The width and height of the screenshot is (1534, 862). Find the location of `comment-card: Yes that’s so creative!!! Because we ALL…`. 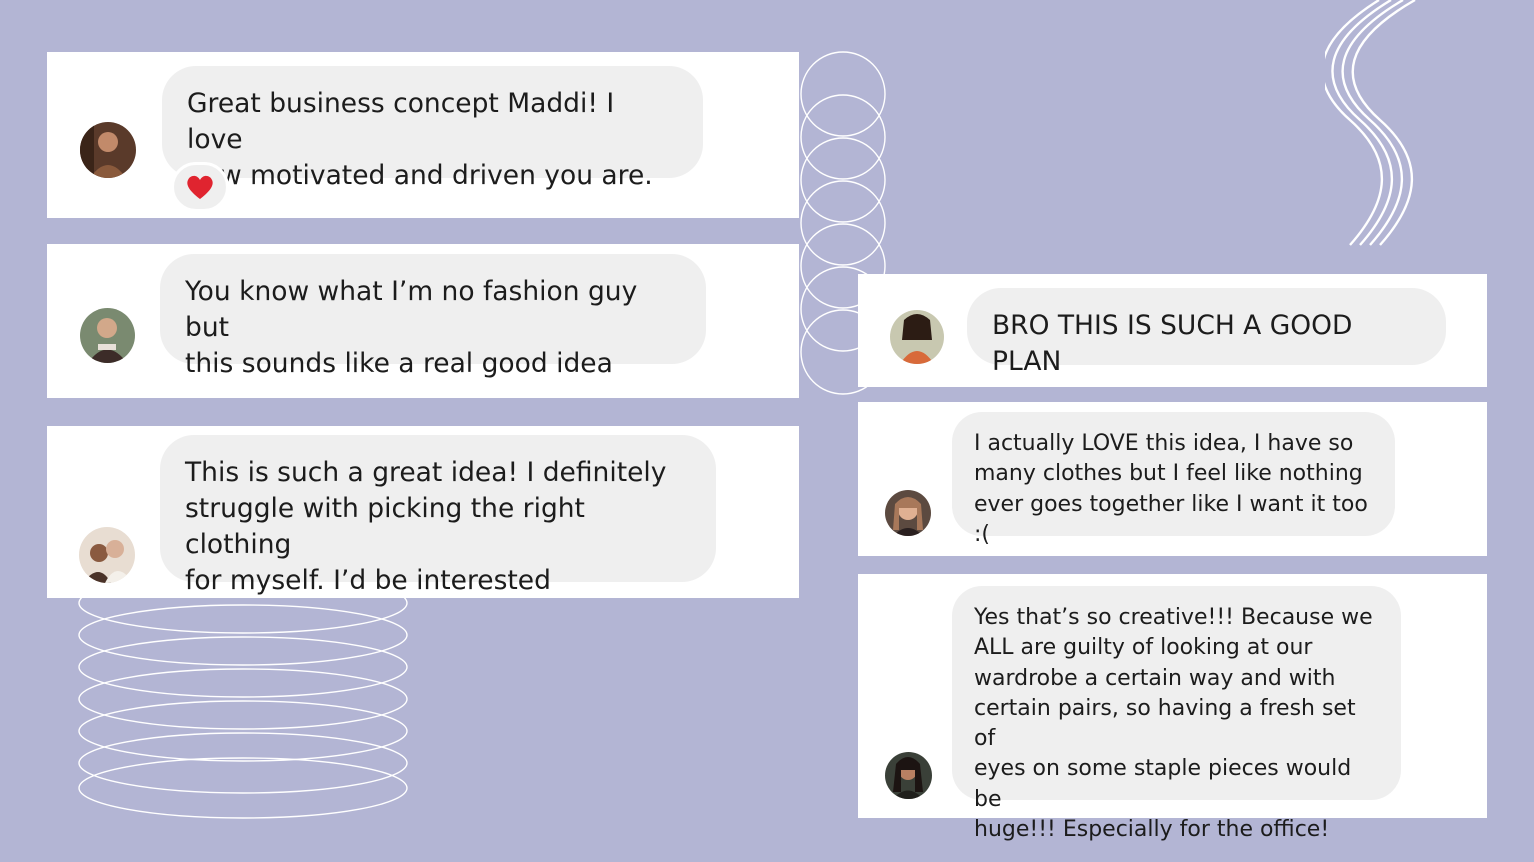

comment-card: Yes that’s so creative!!! Because we ALL… is located at coordinates (1172, 708).